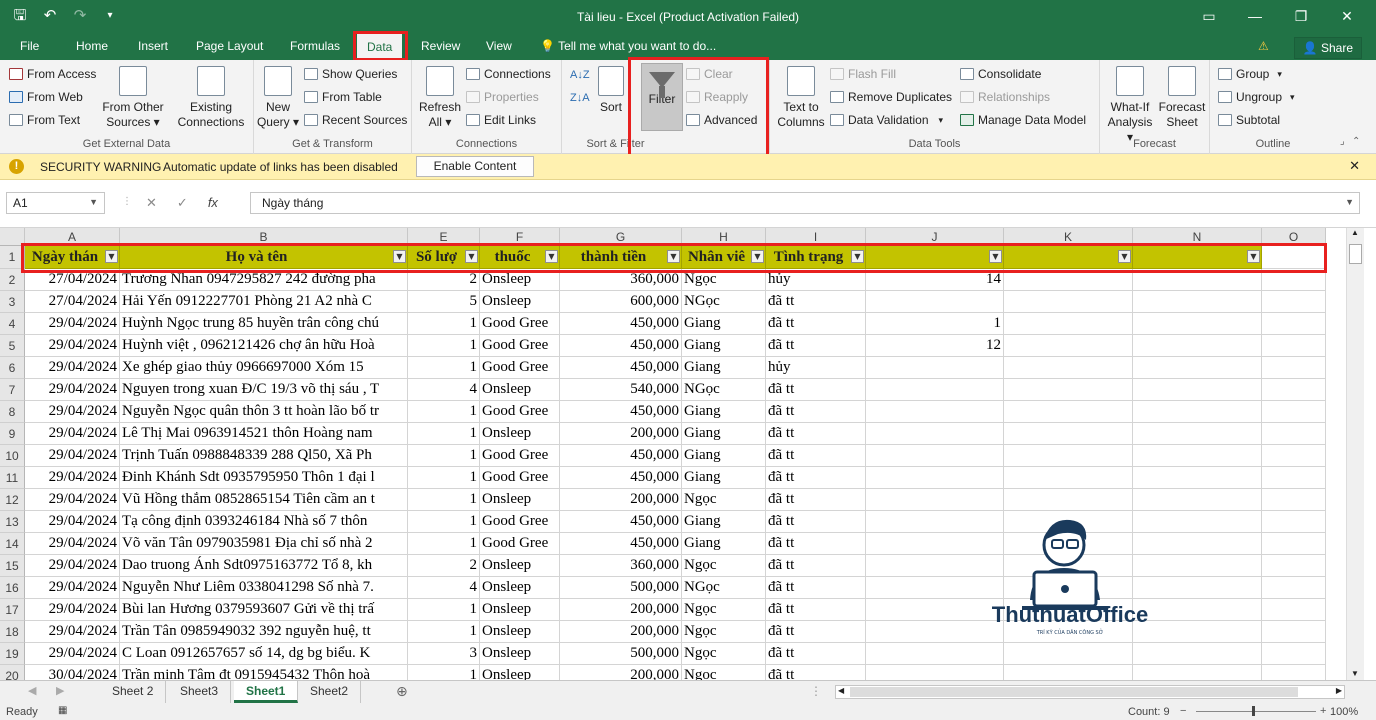 This screenshot has width=1376, height=720. I want to click on table-cell: Dao truong Ánh Sdt0975163772 Tổ 8, kh, so click(264, 566).